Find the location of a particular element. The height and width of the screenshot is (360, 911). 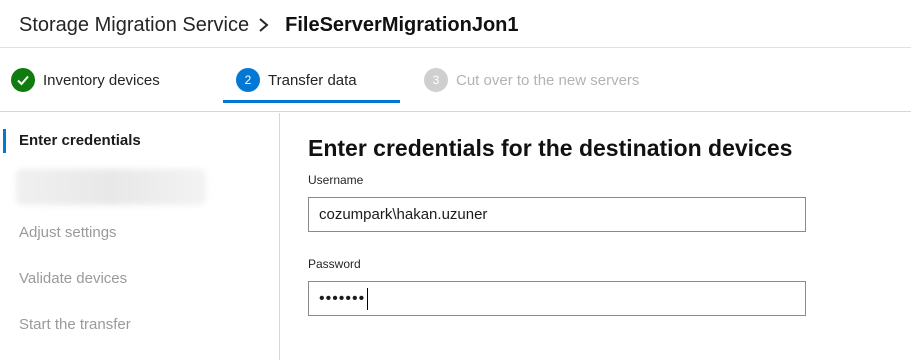

username-field is located at coordinates (557, 214).